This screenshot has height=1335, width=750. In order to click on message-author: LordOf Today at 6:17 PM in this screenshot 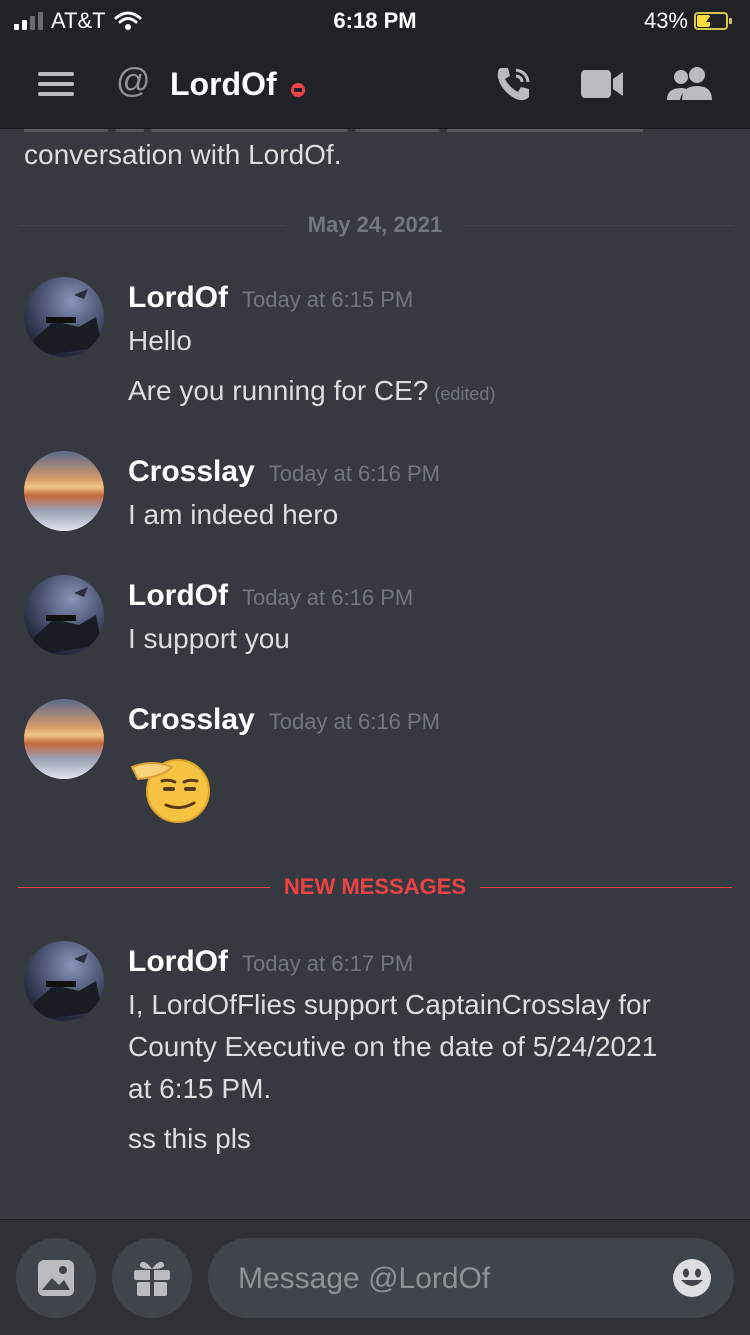, I will do `click(270, 962)`.